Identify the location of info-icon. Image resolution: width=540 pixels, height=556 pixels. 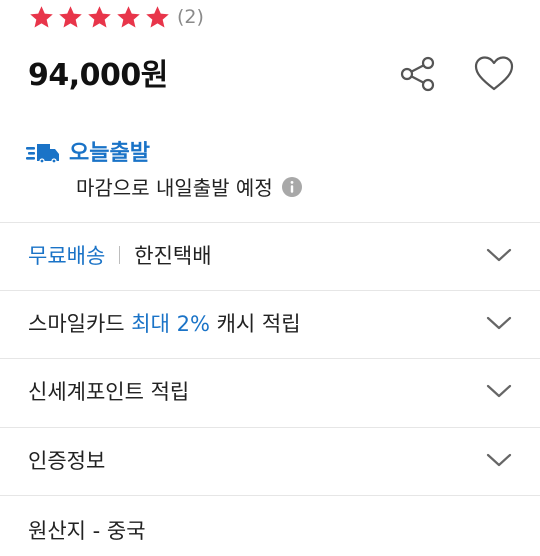
(292, 187).